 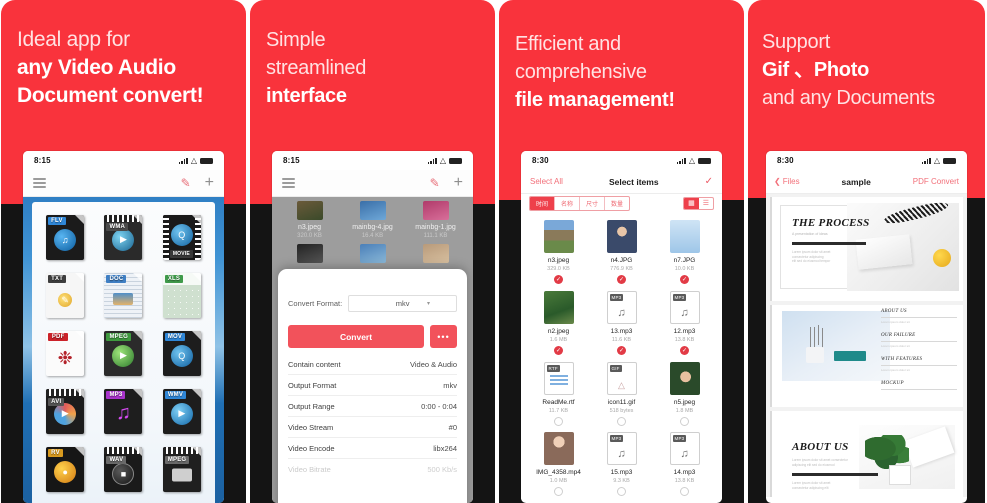 What do you see at coordinates (679, 439) in the screenshot?
I see `file-type-badge: MP3` at bounding box center [679, 439].